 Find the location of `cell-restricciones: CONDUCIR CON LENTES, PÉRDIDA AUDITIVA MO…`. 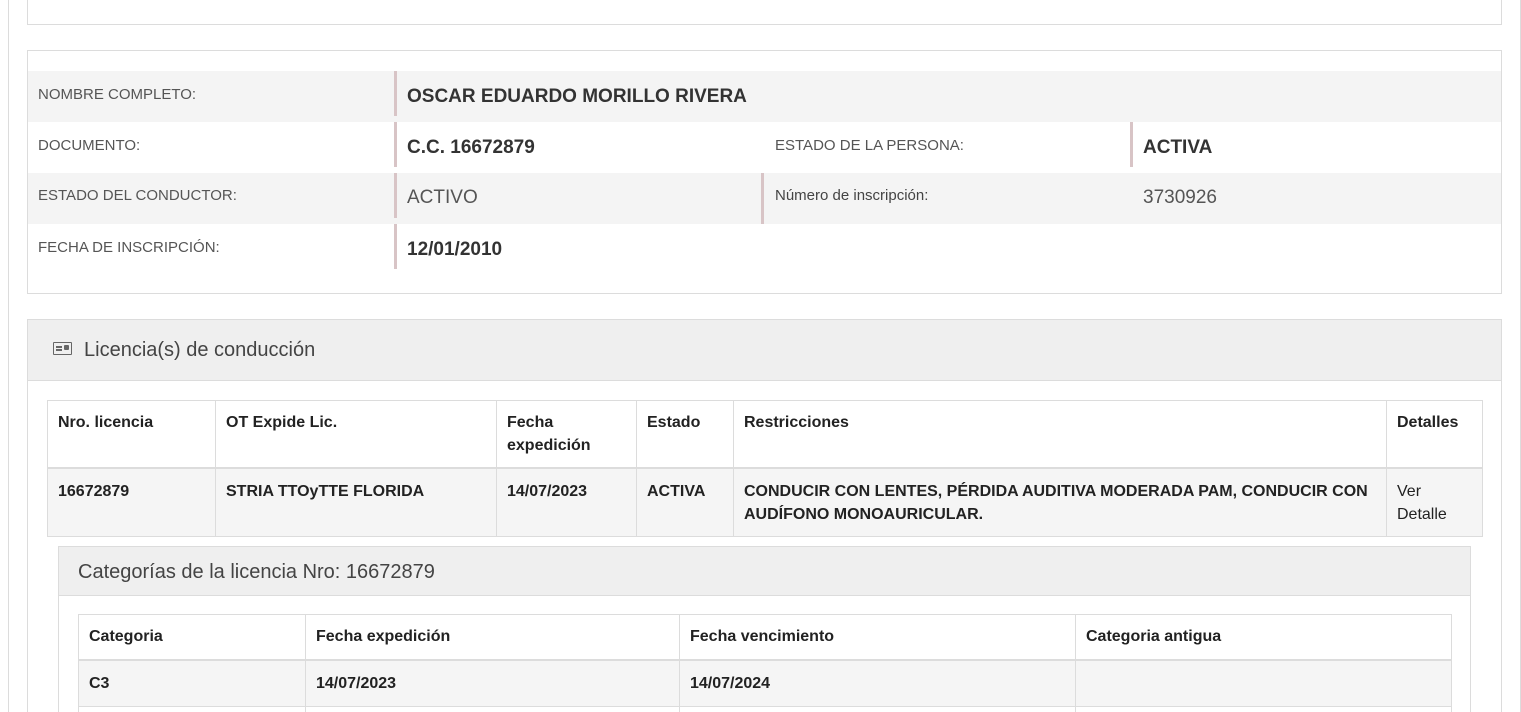

cell-restricciones: CONDUCIR CON LENTES, PÉRDIDA AUDITIVA MO… is located at coordinates (1060, 502).